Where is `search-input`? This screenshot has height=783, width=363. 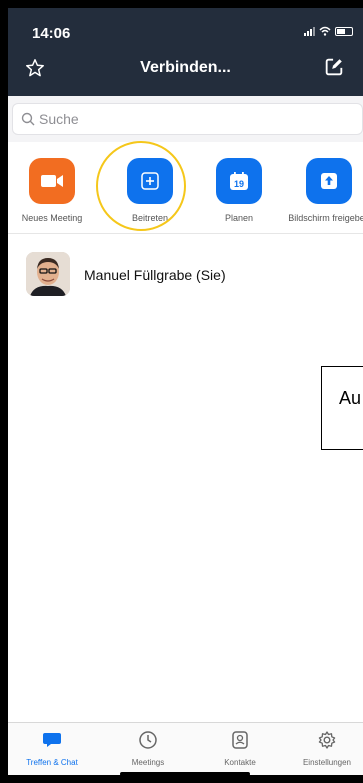
search-input is located at coordinates (189, 119).